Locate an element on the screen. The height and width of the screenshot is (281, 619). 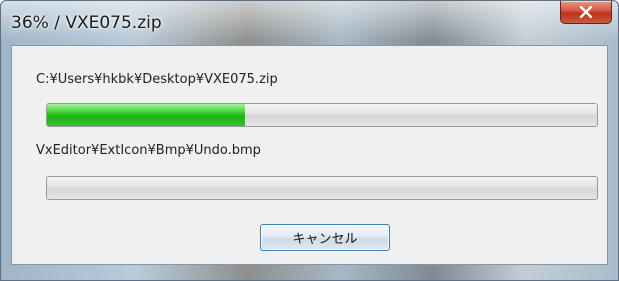
item-progress-bar is located at coordinates (322, 188).